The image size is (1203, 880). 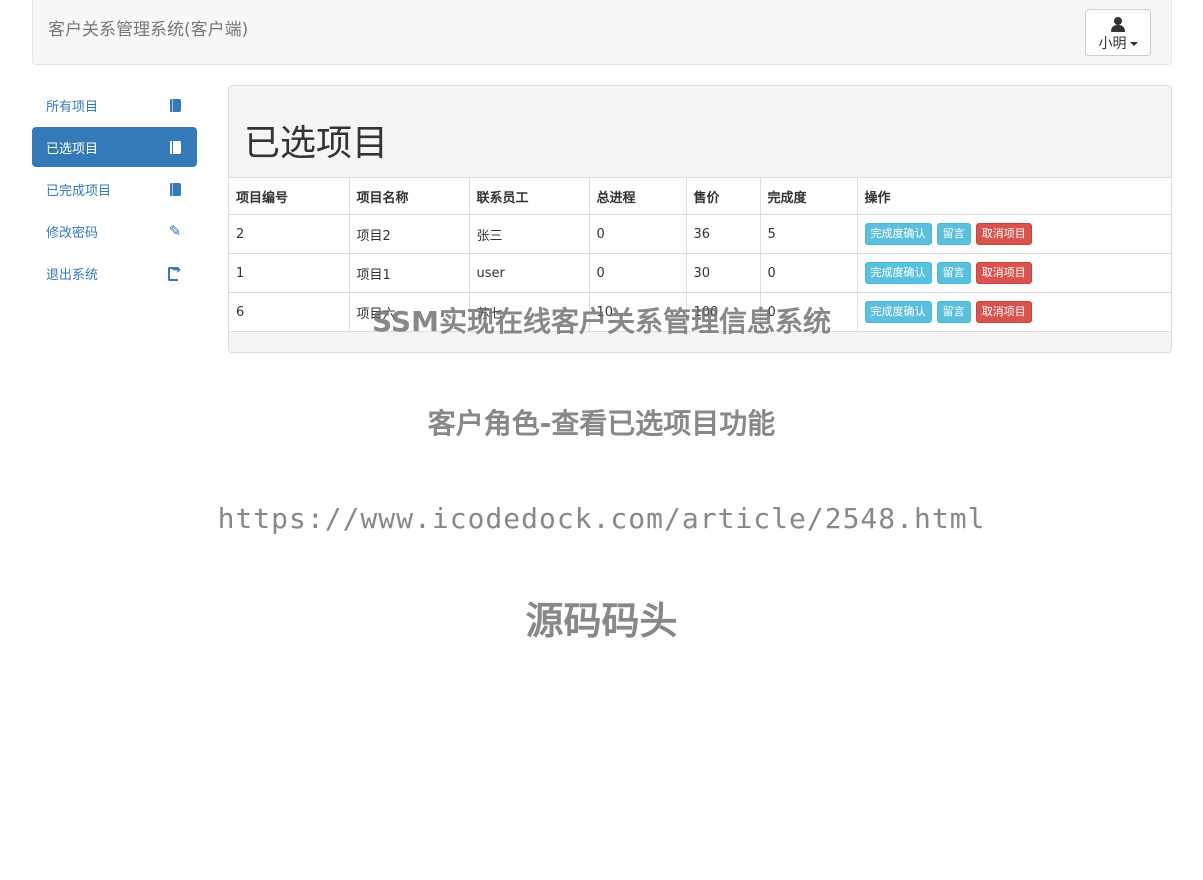 I want to click on table-row: 1 项目1 user 0 30 0 完成度确认 留言 取消项目, so click(x=700, y=273).